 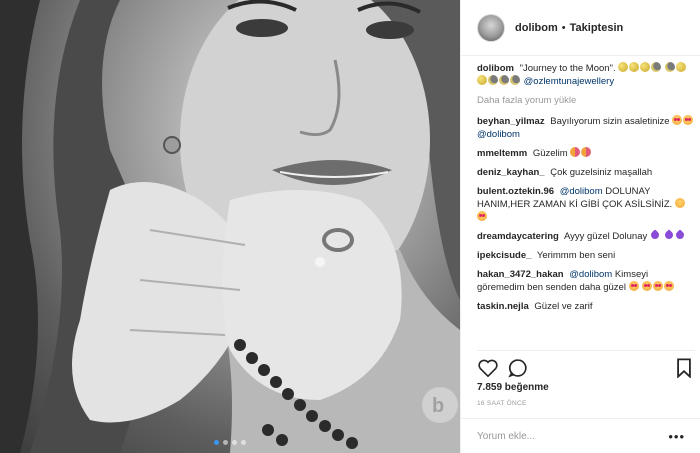 What do you see at coordinates (230, 442) in the screenshot?
I see `carousel-indicator` at bounding box center [230, 442].